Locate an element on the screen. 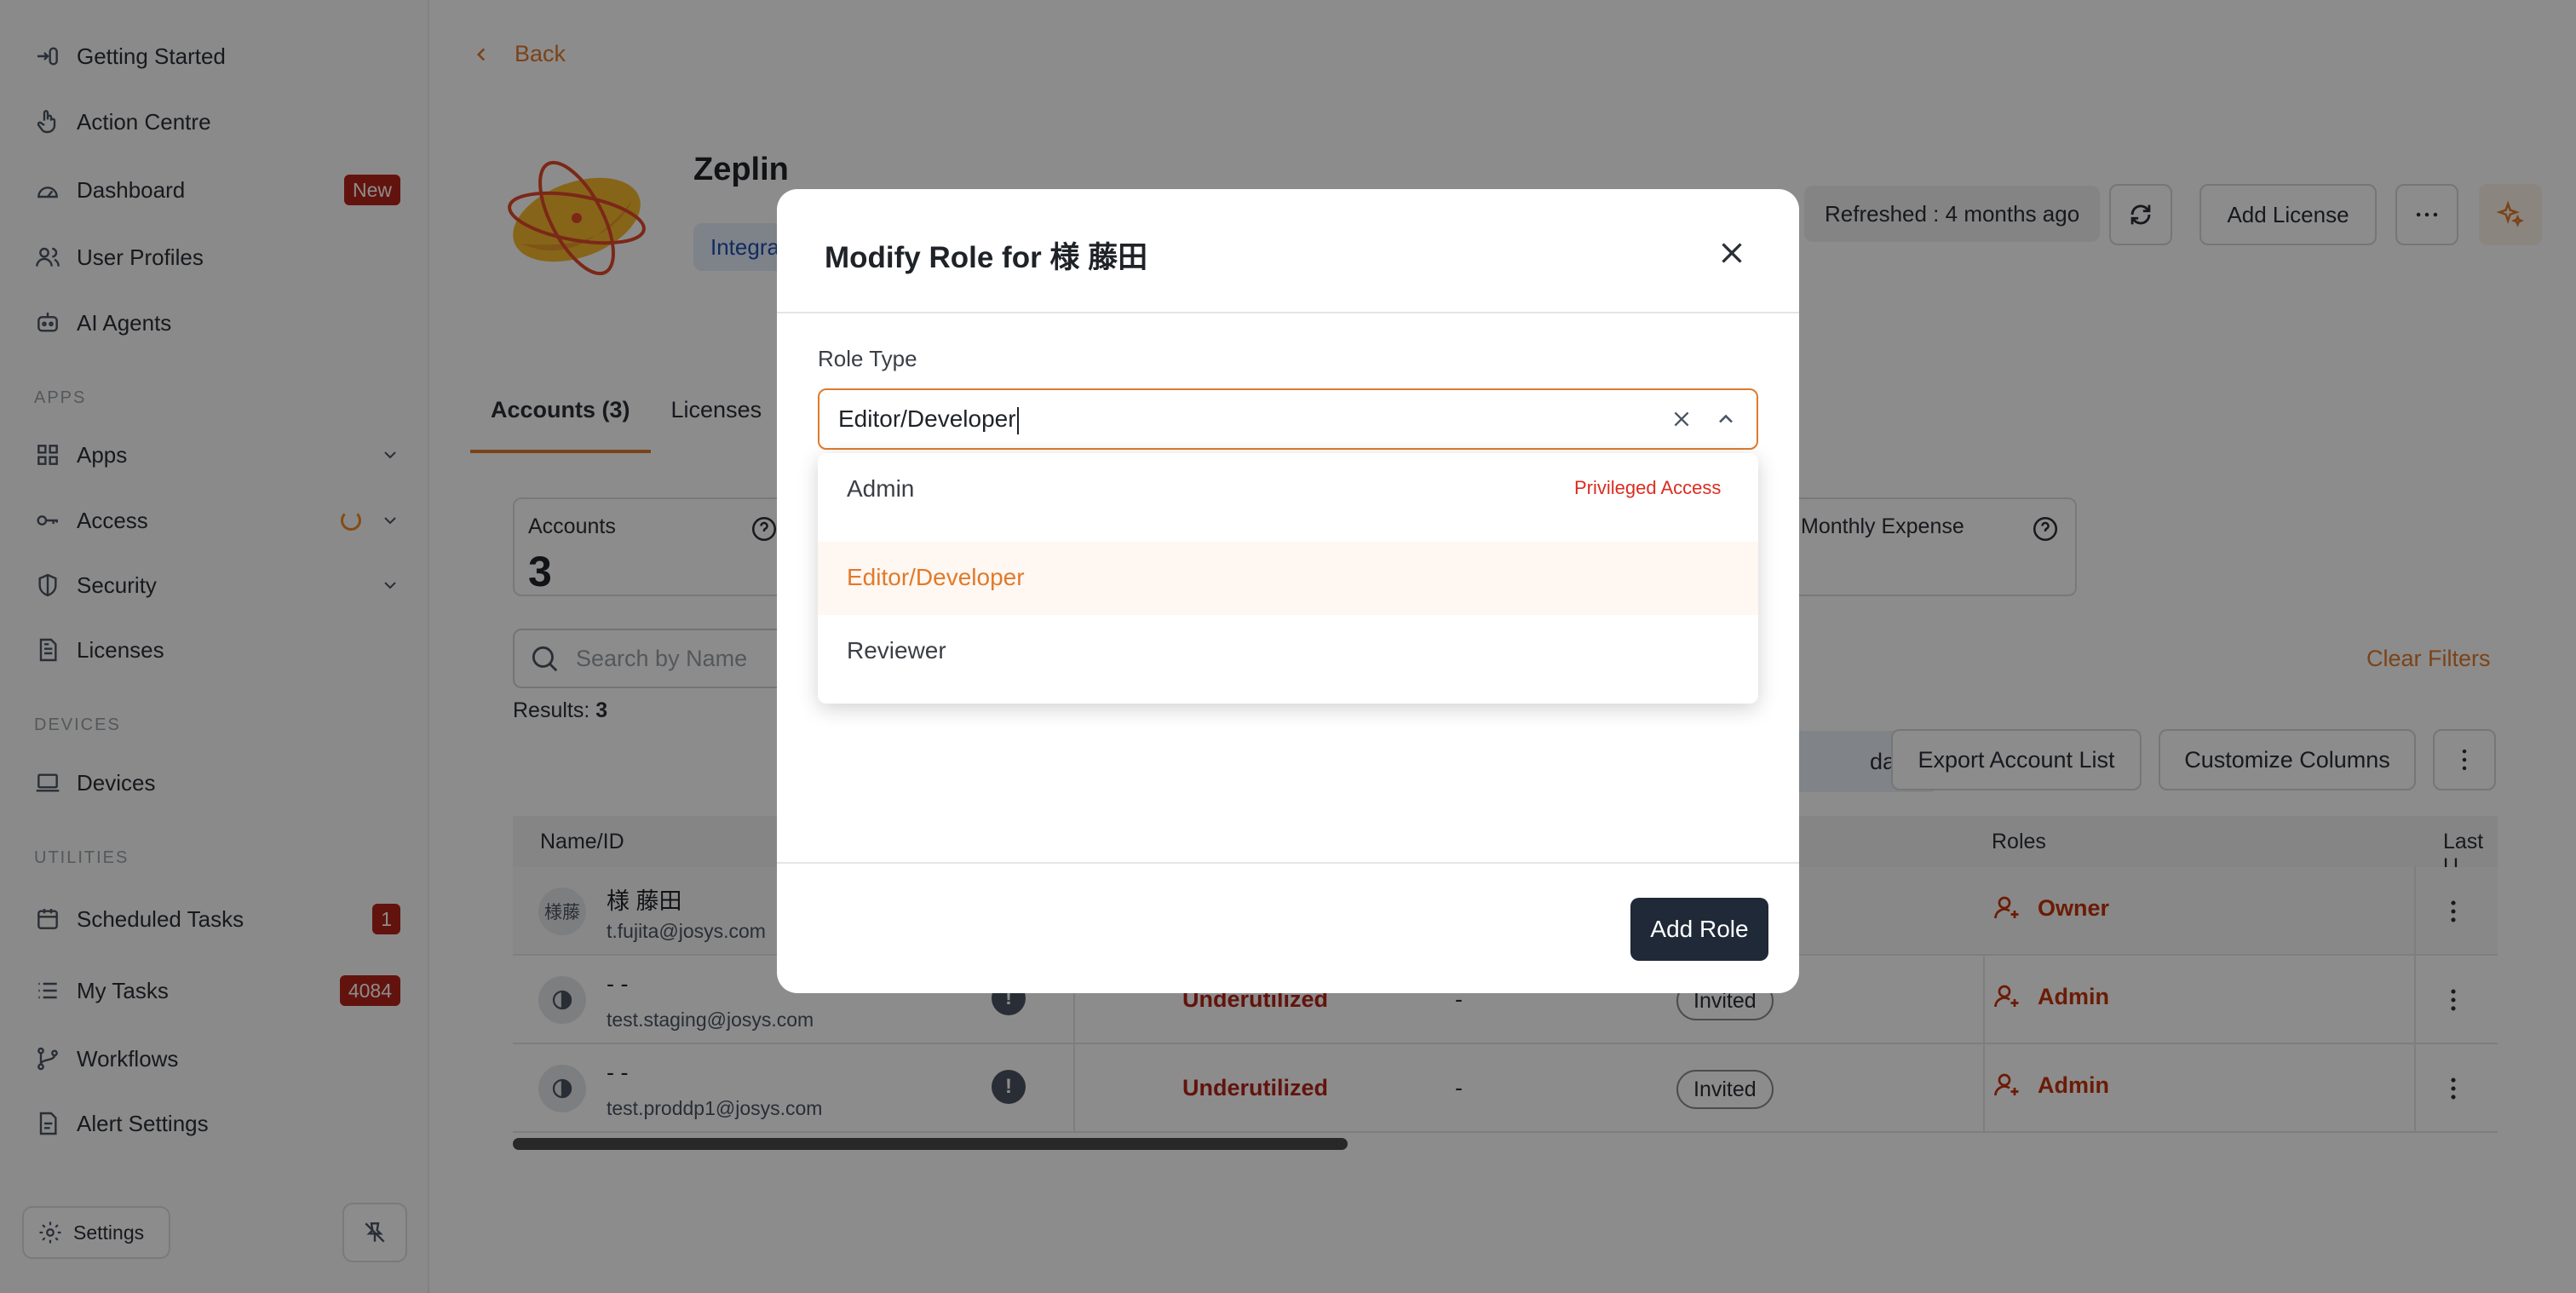 This screenshot has height=1293, width=2576. option-admin: Admin Privileged Access is located at coordinates (1288, 489).